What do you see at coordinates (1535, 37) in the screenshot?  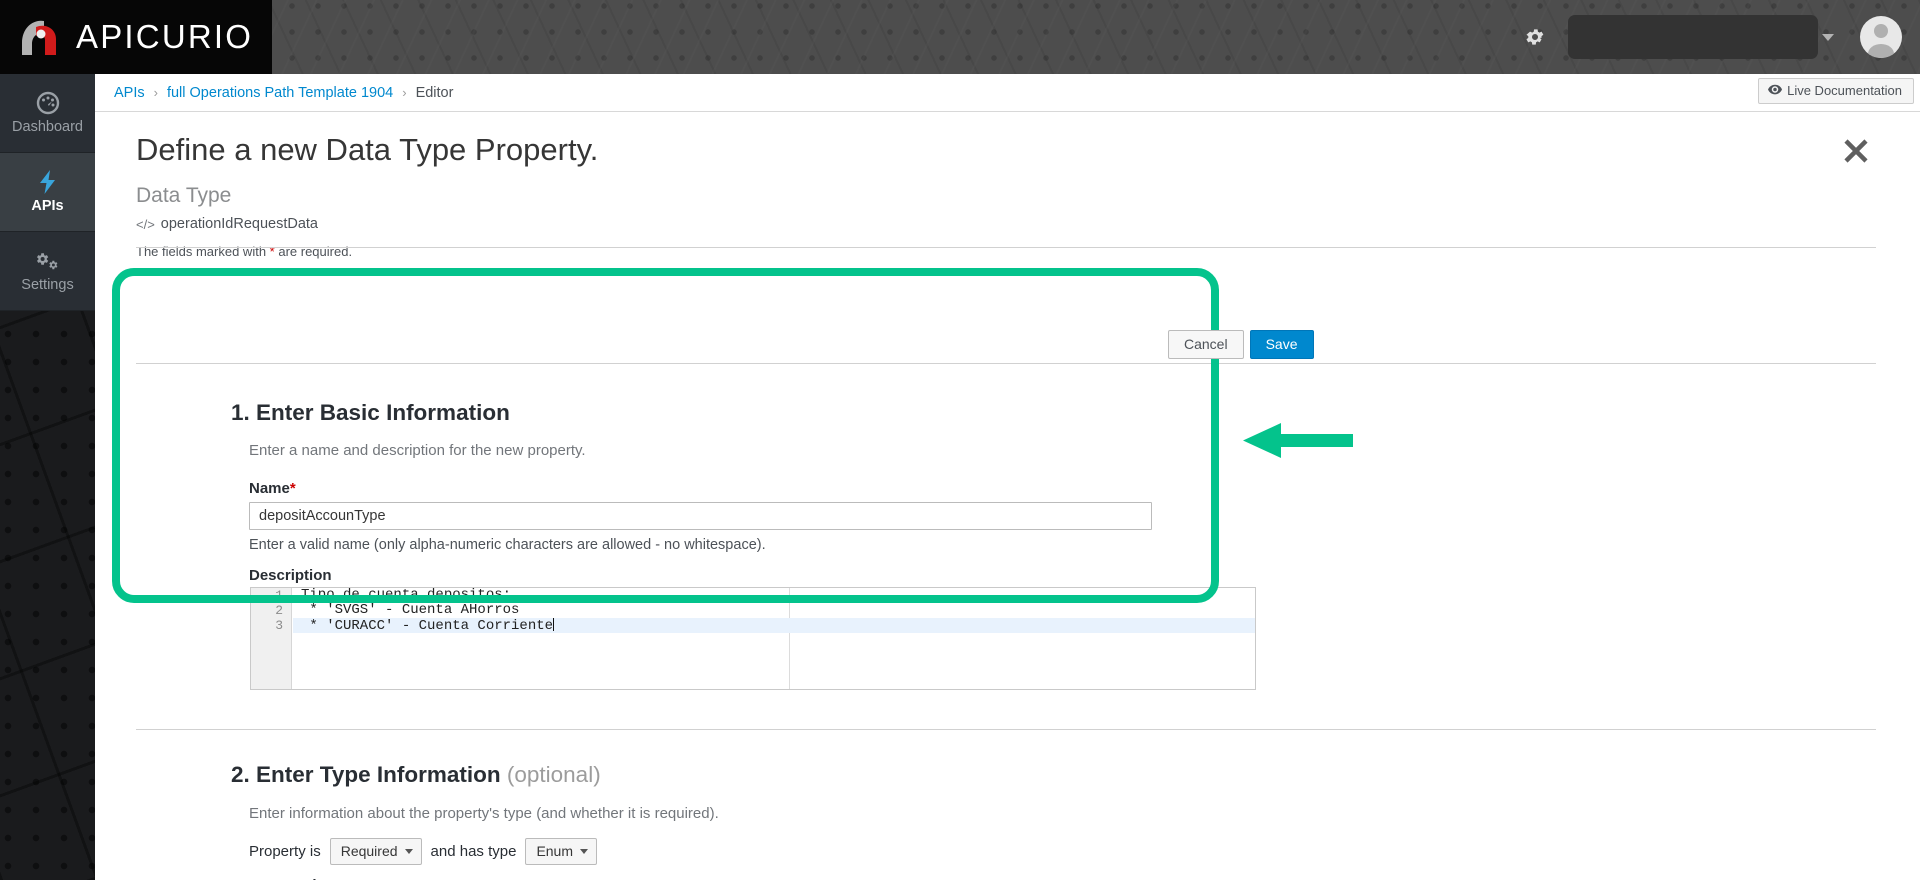 I see `gear-icon` at bounding box center [1535, 37].